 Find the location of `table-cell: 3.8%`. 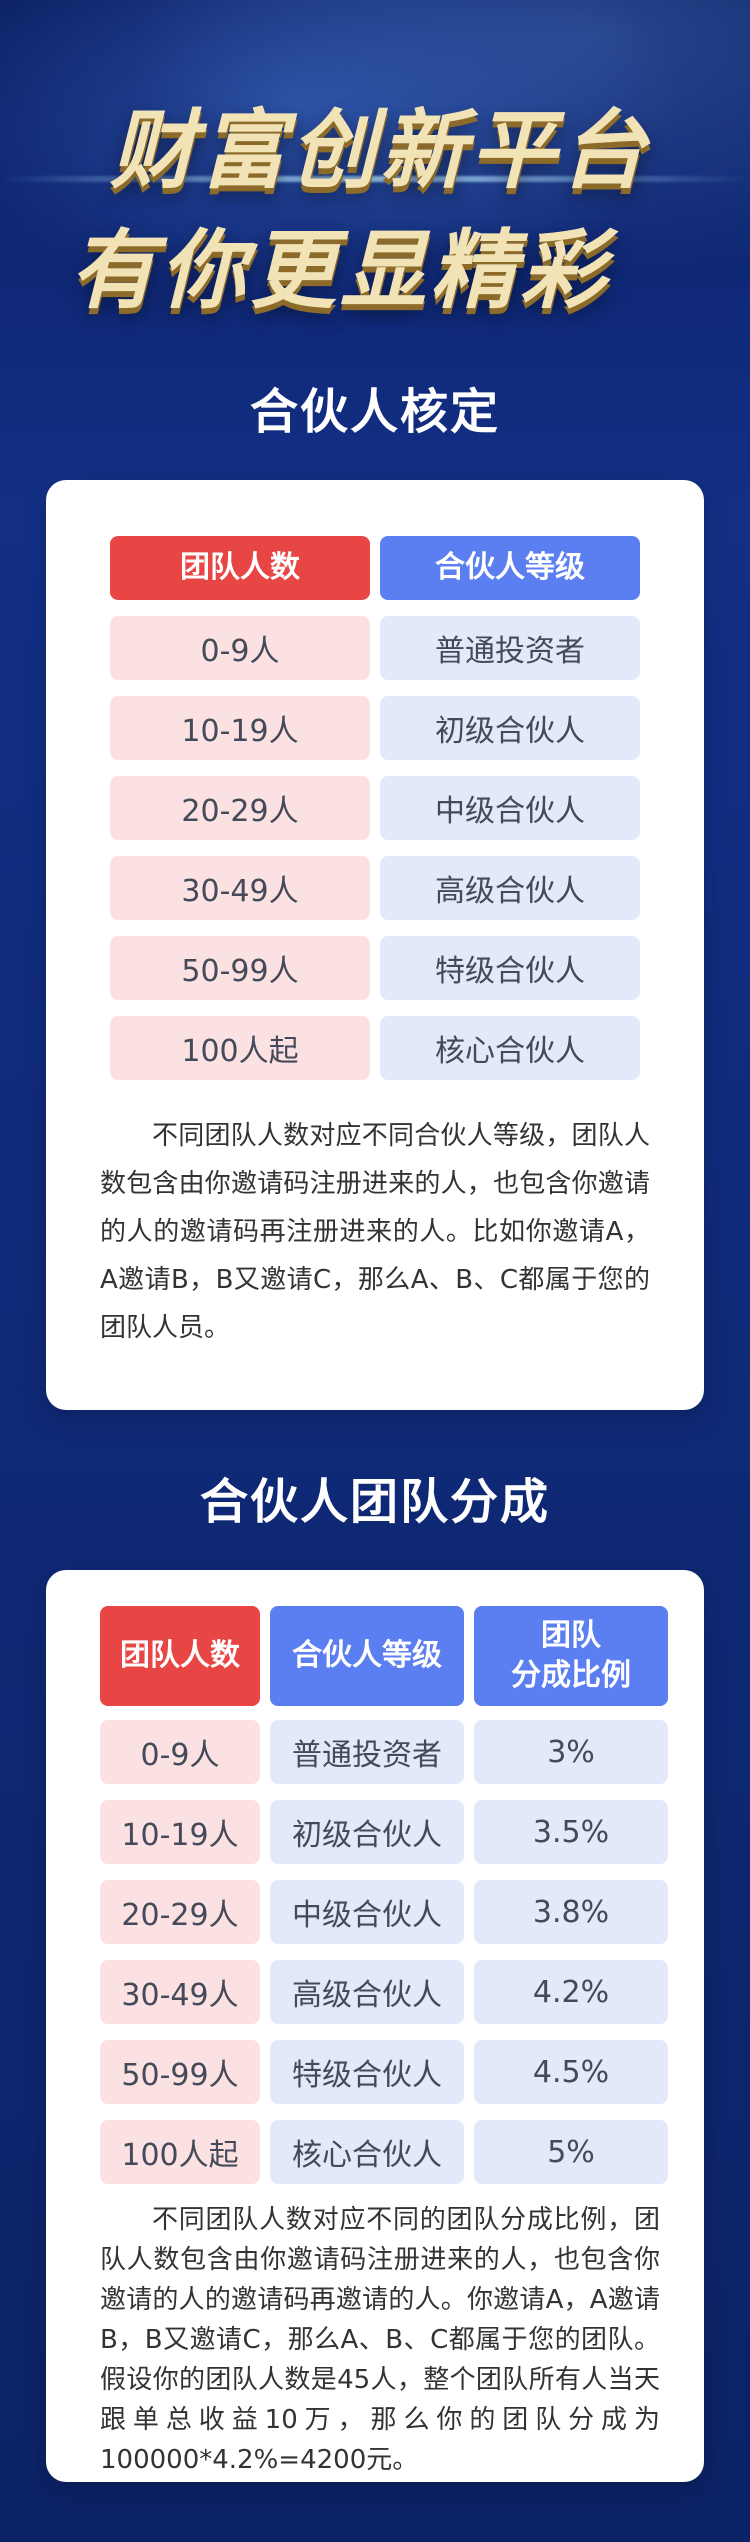

table-cell: 3.8% is located at coordinates (571, 1912).